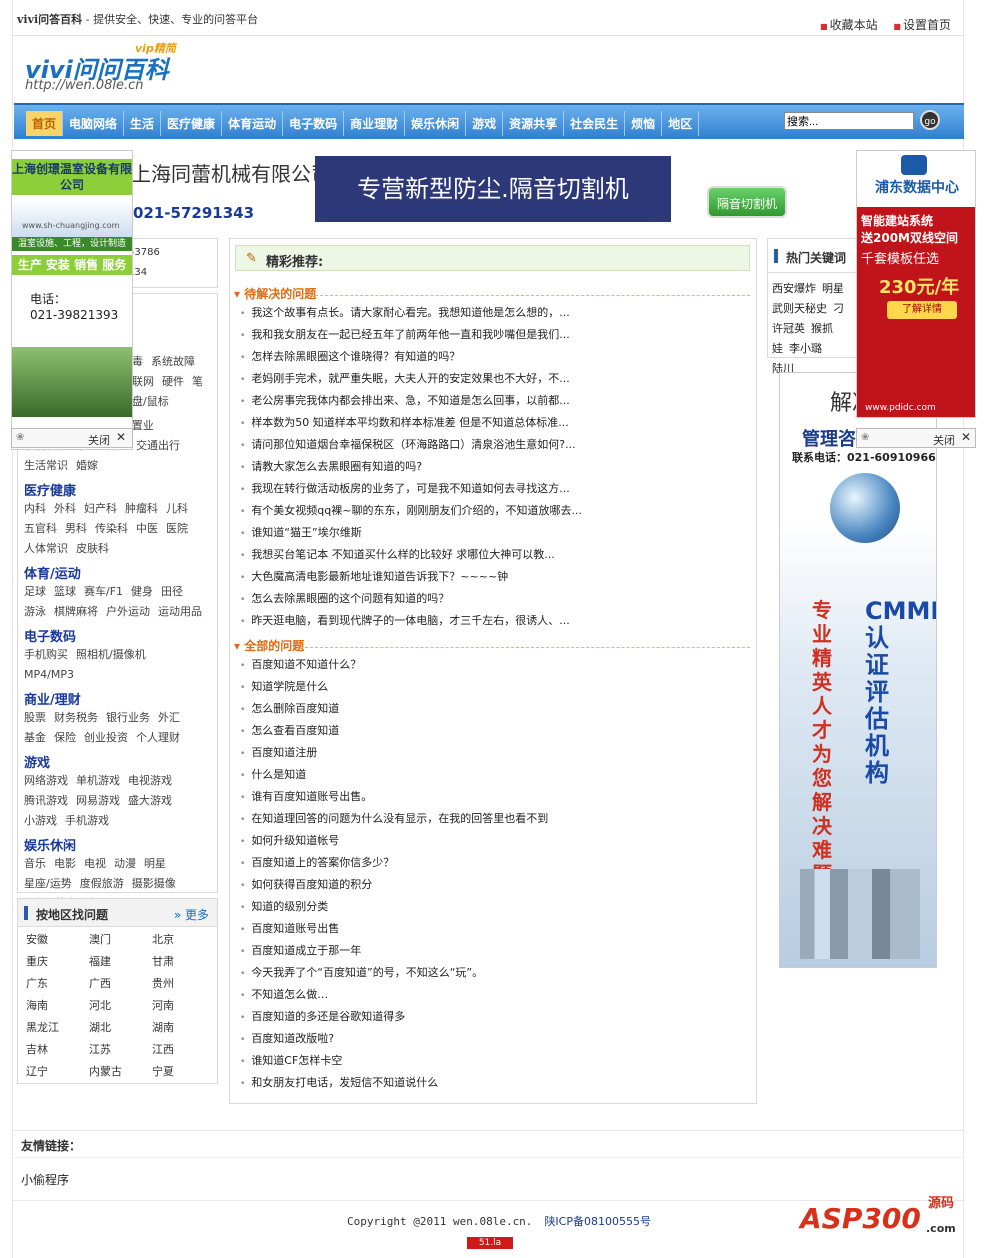  Describe the element at coordinates (491, 577) in the screenshot. I see `question-link: 大色魔高清电影最新地址谁知道告诉我下？~~~~钟` at that location.